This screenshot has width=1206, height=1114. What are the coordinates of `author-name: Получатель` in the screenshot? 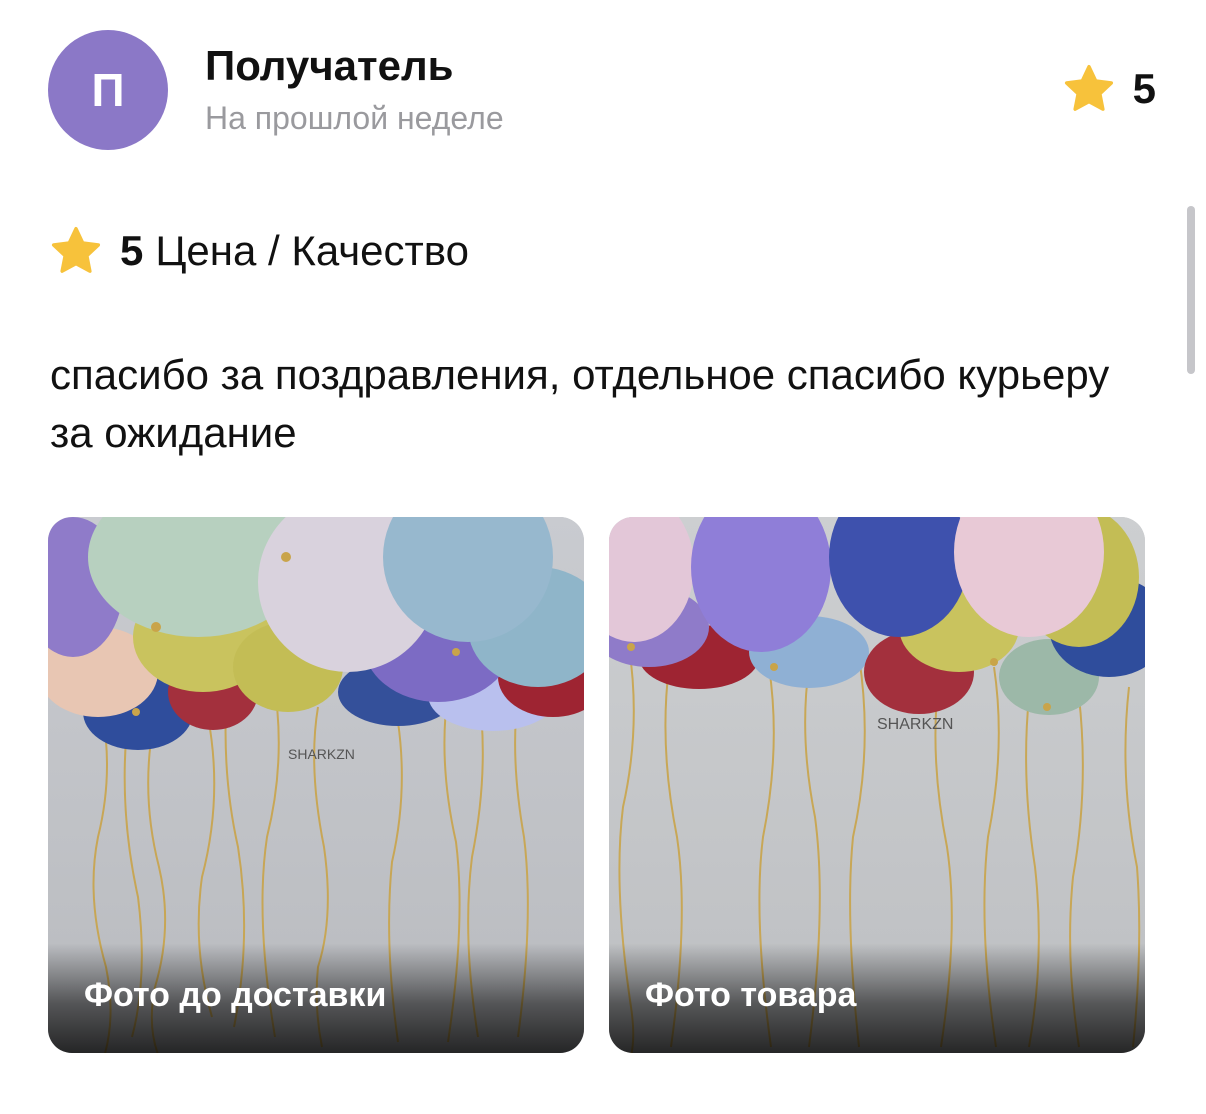 It's located at (329, 65).